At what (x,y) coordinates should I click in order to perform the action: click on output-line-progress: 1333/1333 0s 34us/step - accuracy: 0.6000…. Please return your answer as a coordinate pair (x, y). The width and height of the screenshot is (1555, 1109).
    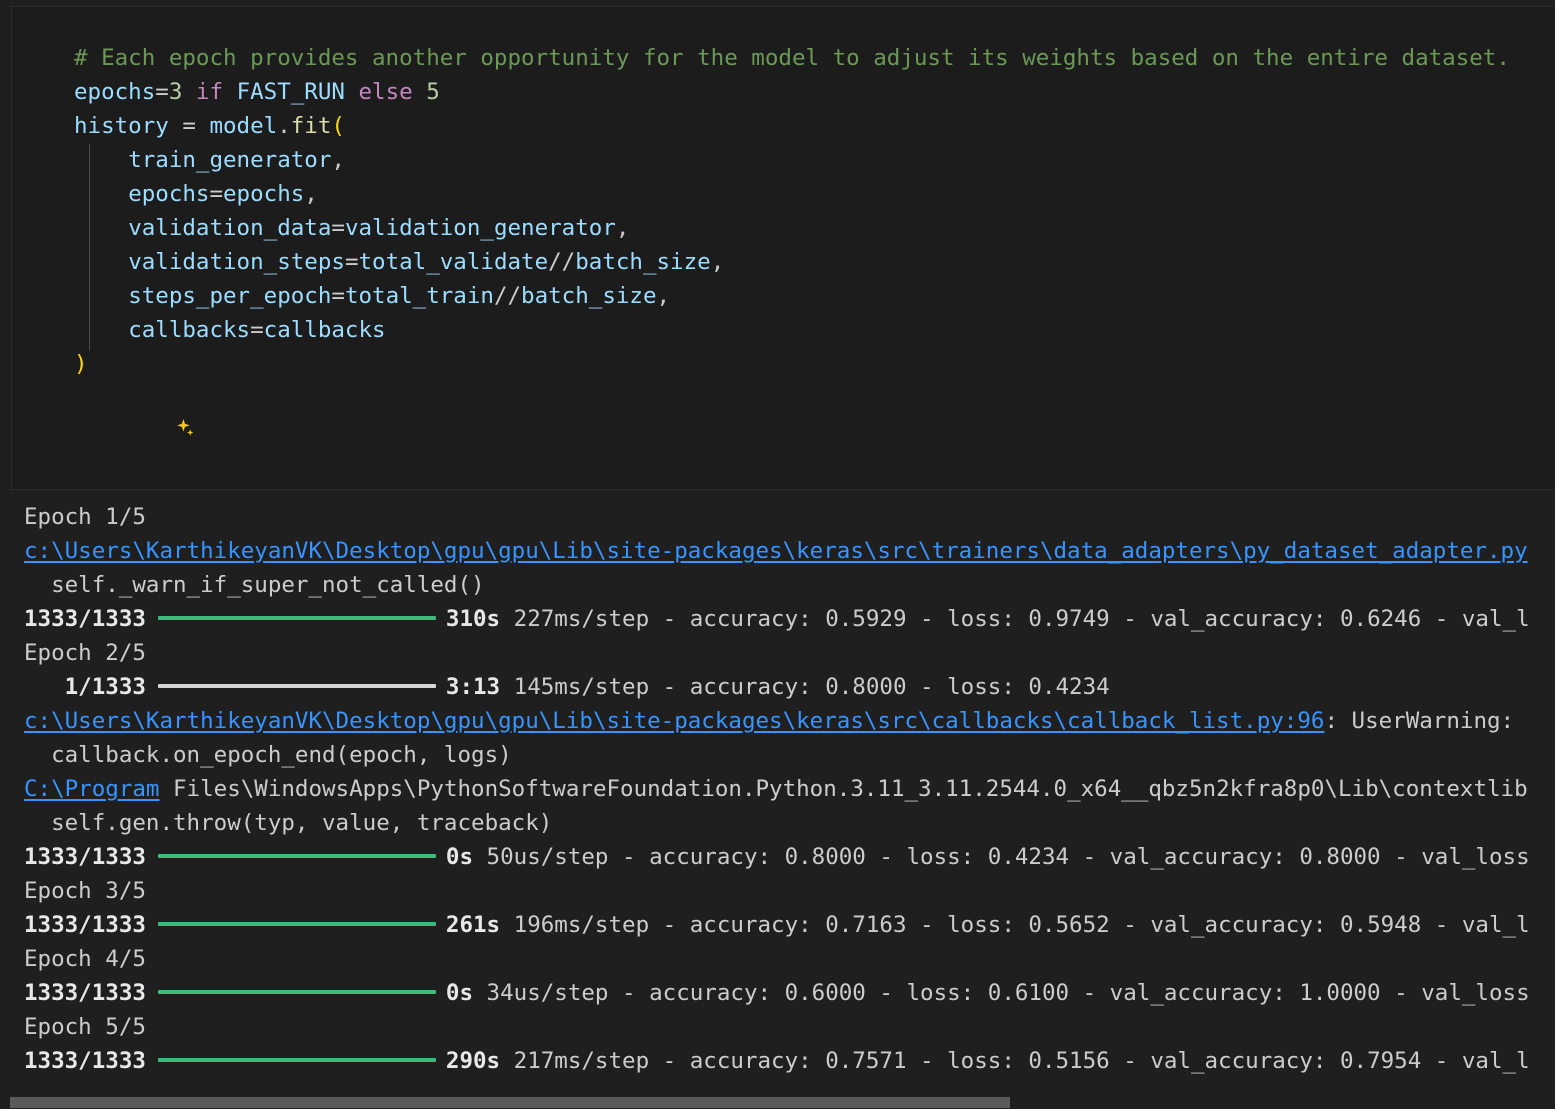
    Looking at the image, I should click on (777, 993).